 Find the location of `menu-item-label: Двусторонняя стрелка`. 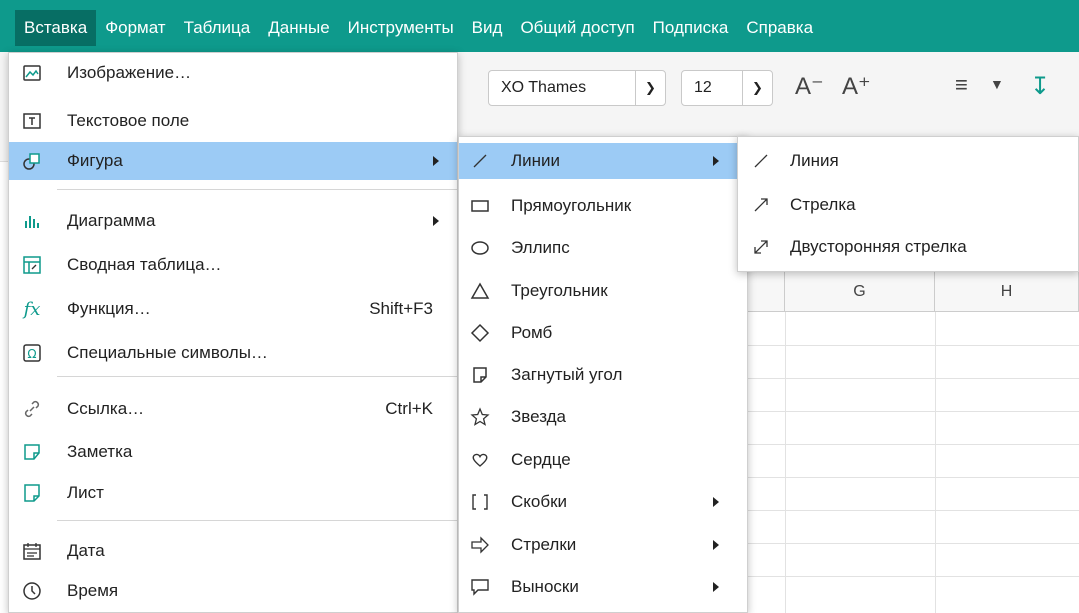

menu-item-label: Двусторонняя стрелка is located at coordinates (878, 246).